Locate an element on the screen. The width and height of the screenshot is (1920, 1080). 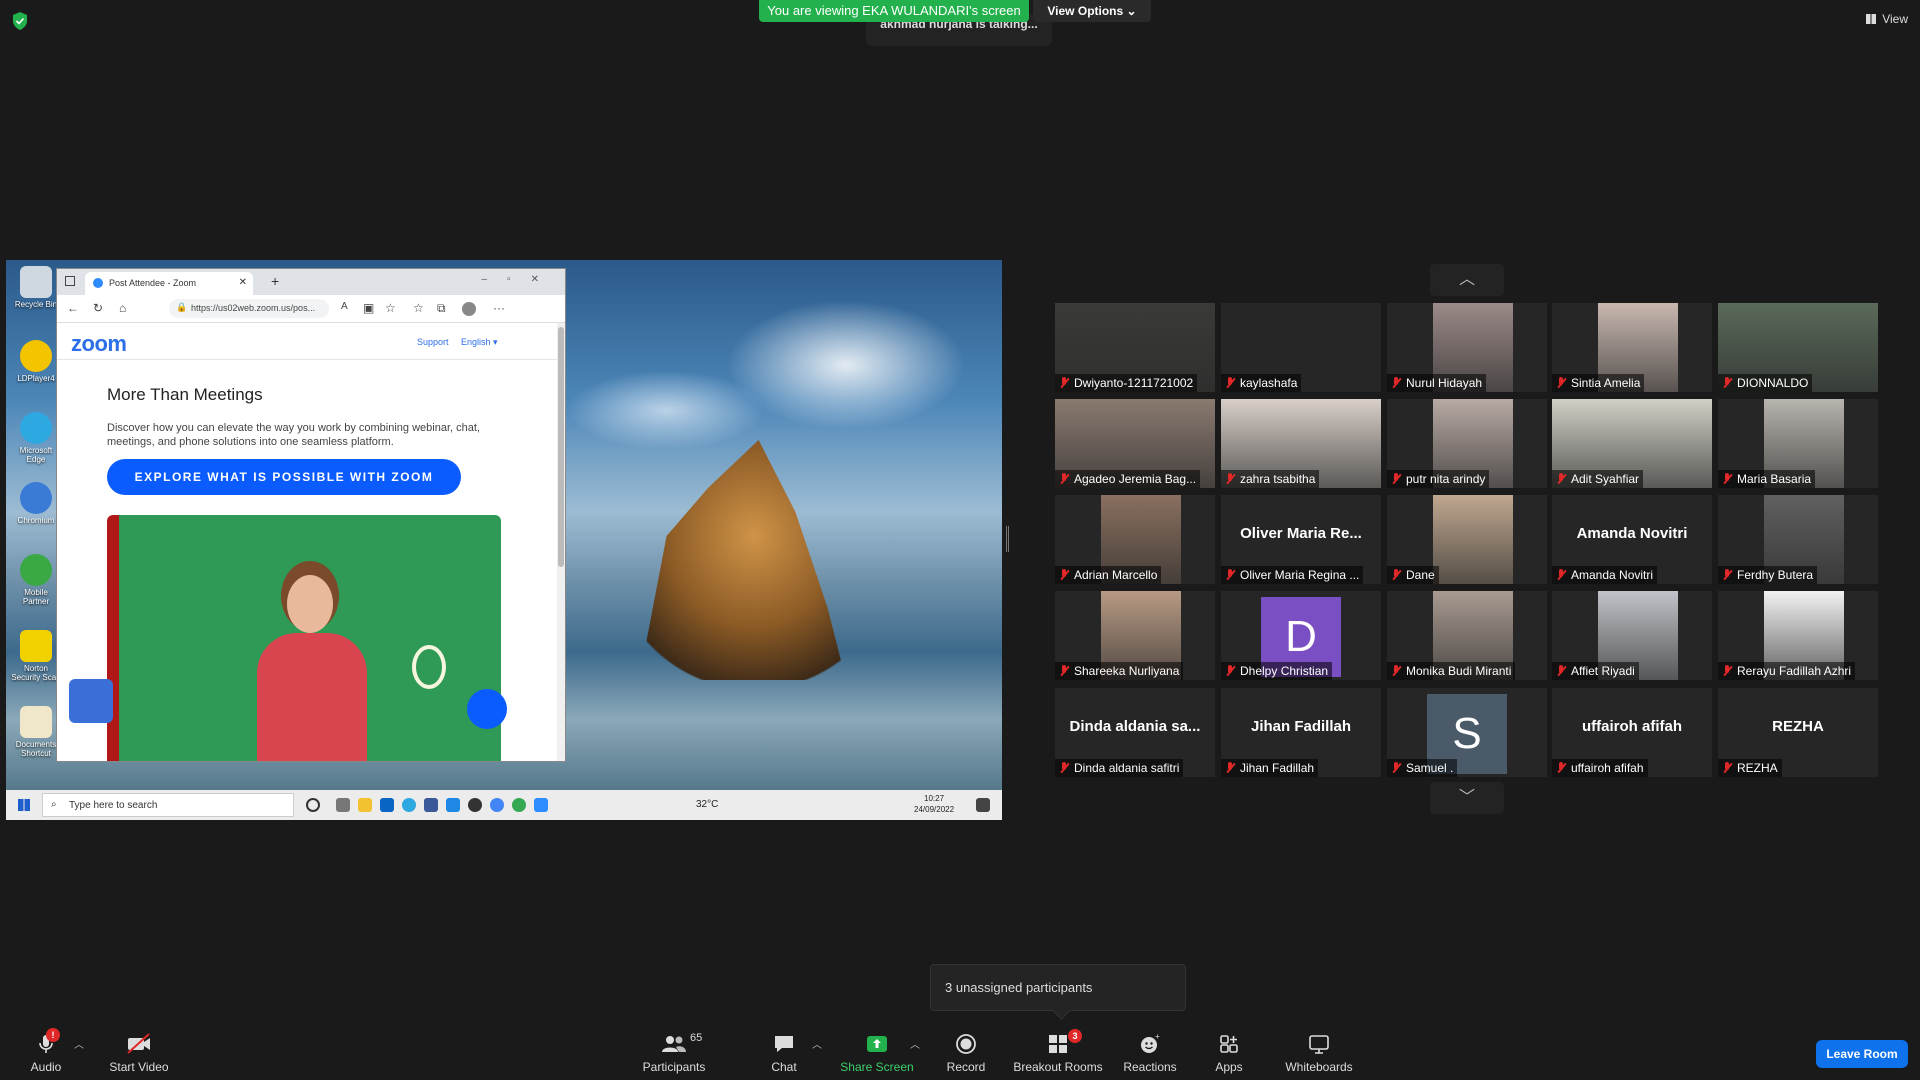
participants-button: 65 Participants is located at coordinates (674, 1055).